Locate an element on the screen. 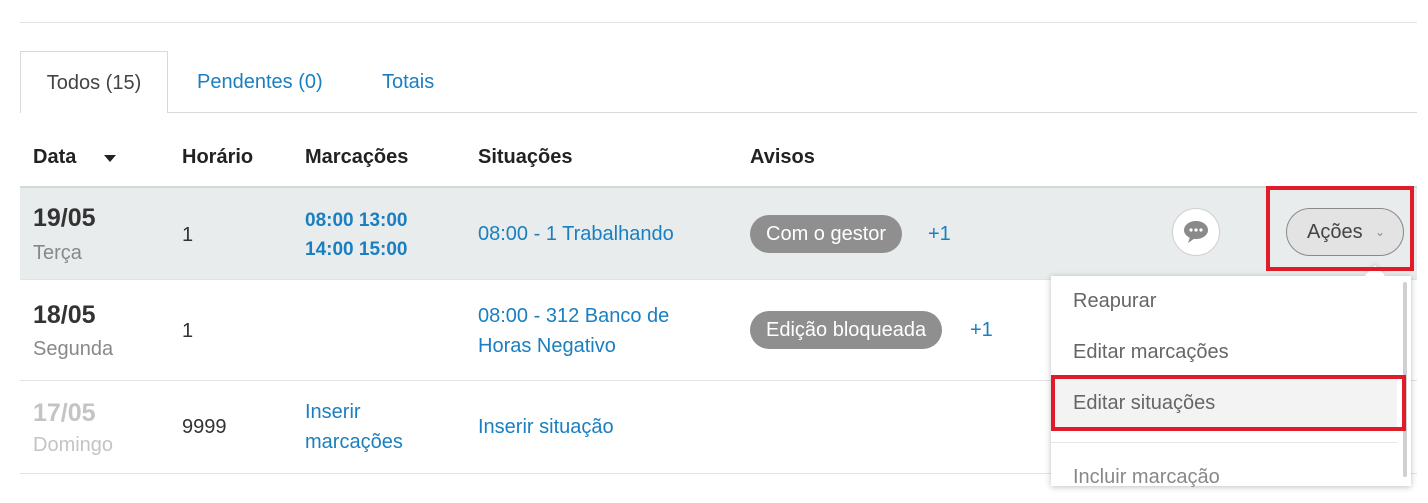 Image resolution: width=1428 pixels, height=503 pixels. tab-totais: Totais is located at coordinates (408, 81).